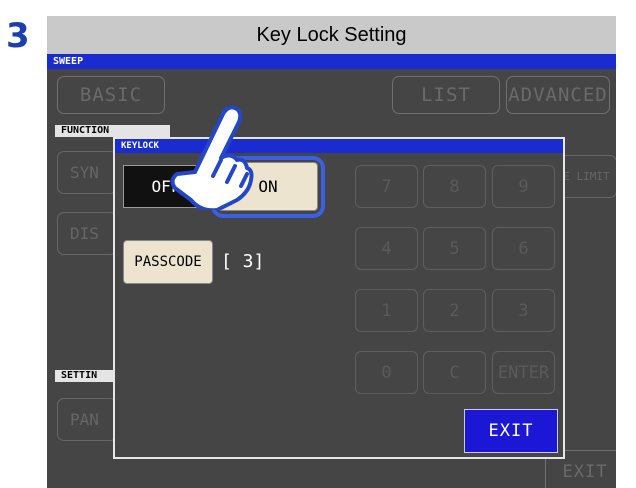 The height and width of the screenshot is (488, 636). I want to click on key-enter: ENTER, so click(523, 372).